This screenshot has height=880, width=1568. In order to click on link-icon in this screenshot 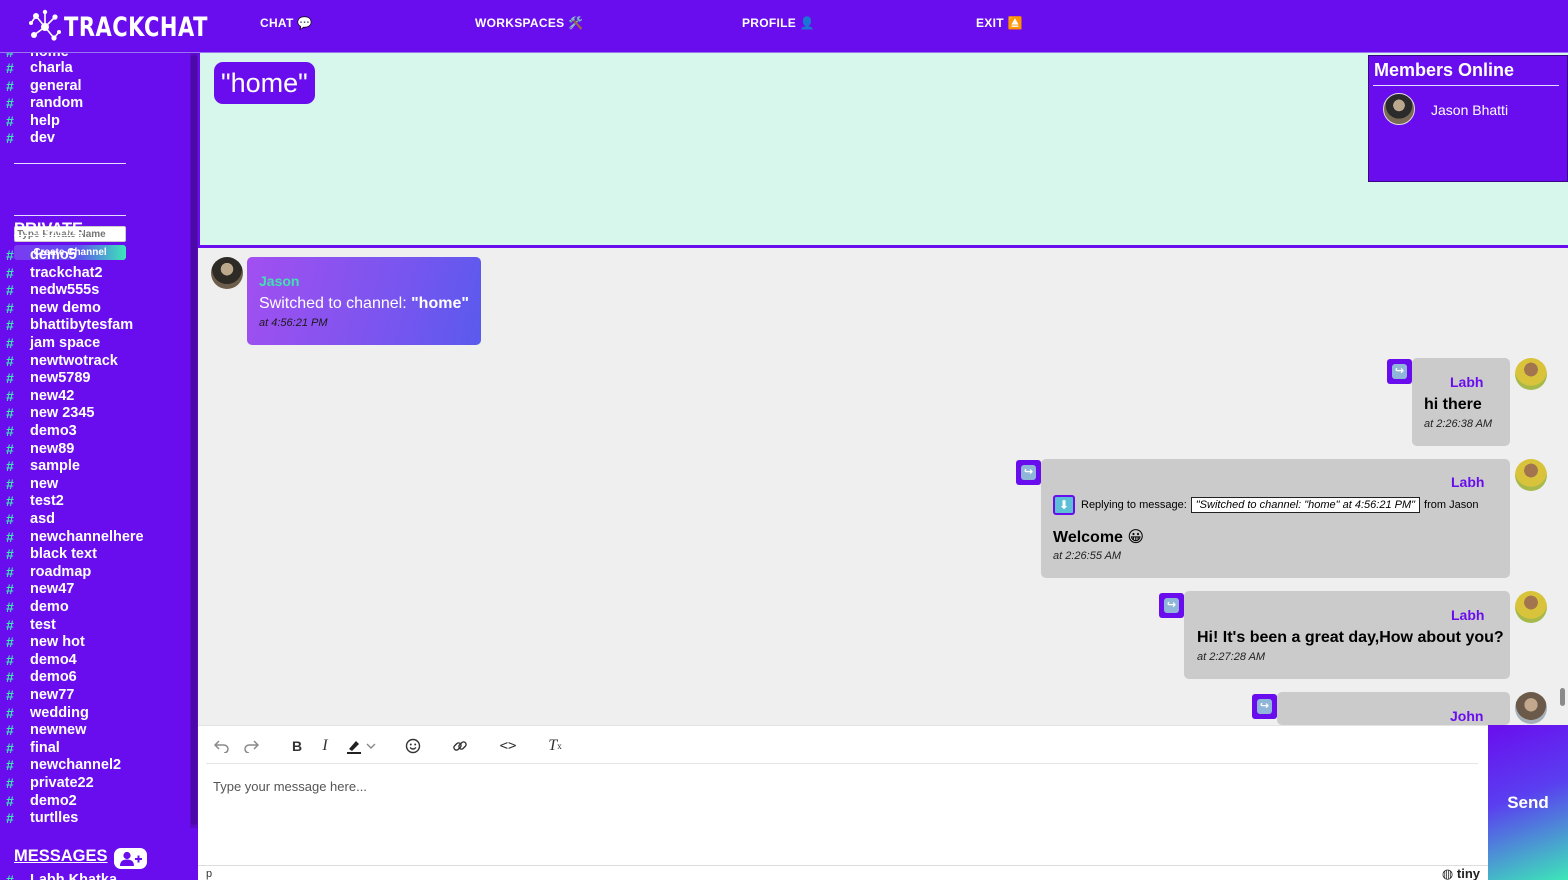, I will do `click(460, 746)`.